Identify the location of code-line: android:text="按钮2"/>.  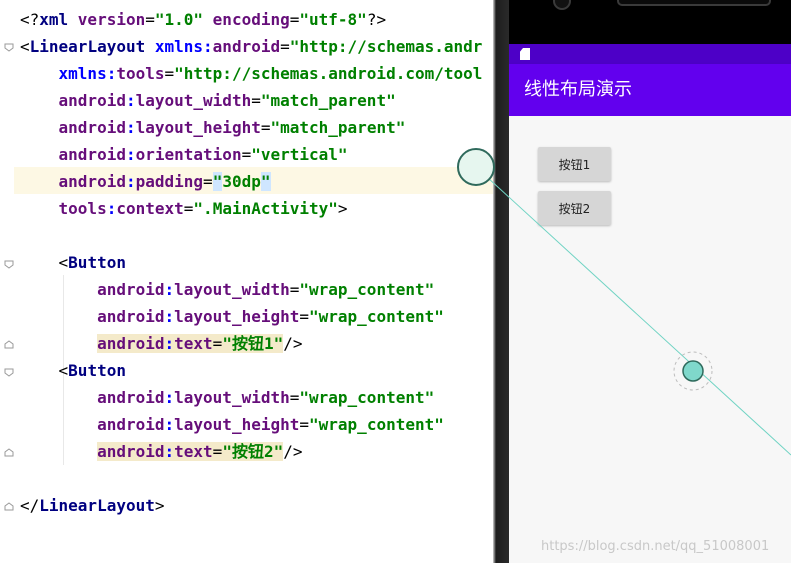
(161, 451).